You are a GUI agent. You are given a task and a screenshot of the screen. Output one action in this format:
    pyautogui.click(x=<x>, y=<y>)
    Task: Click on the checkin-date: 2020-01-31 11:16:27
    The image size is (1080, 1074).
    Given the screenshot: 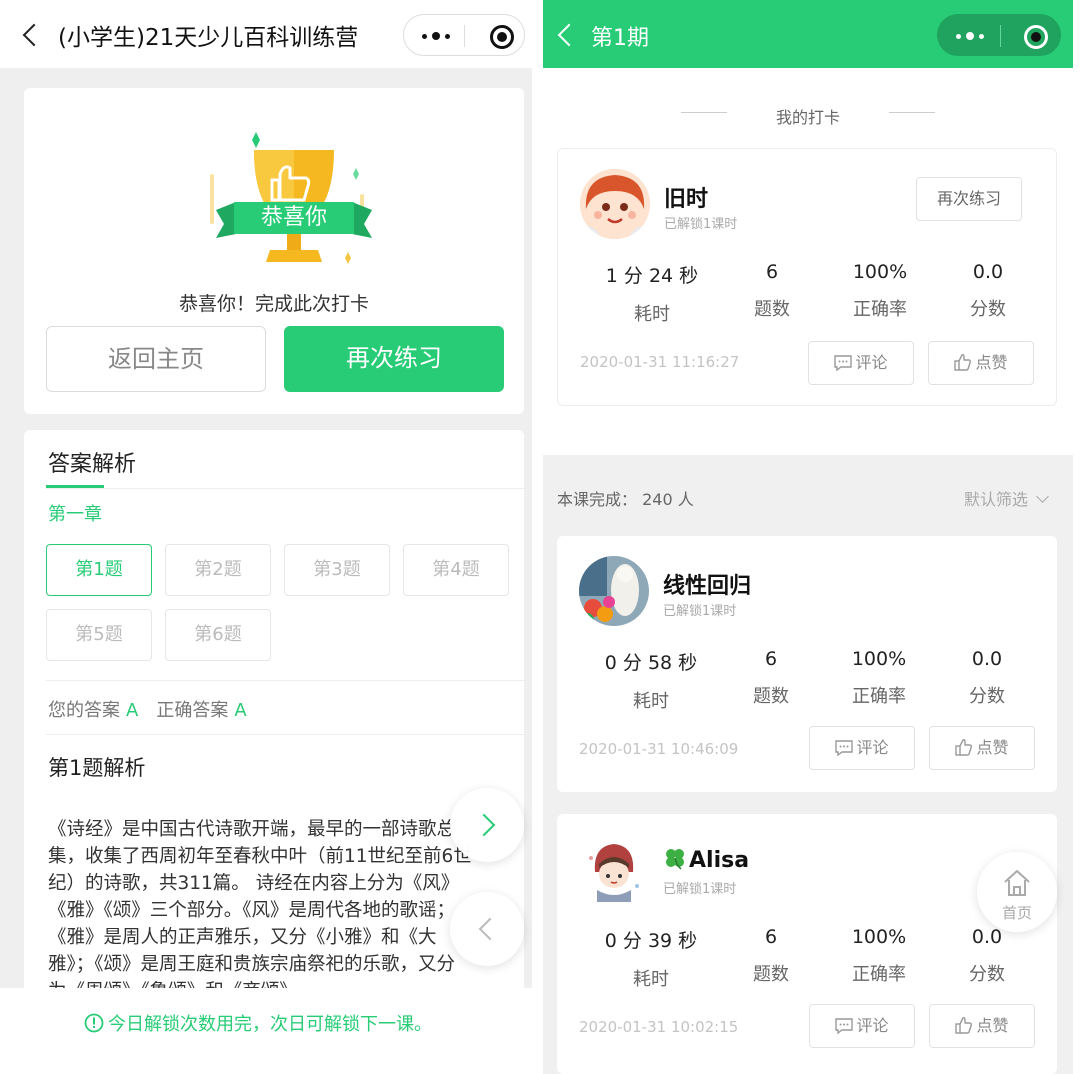 What is the action you would take?
    pyautogui.click(x=660, y=362)
    